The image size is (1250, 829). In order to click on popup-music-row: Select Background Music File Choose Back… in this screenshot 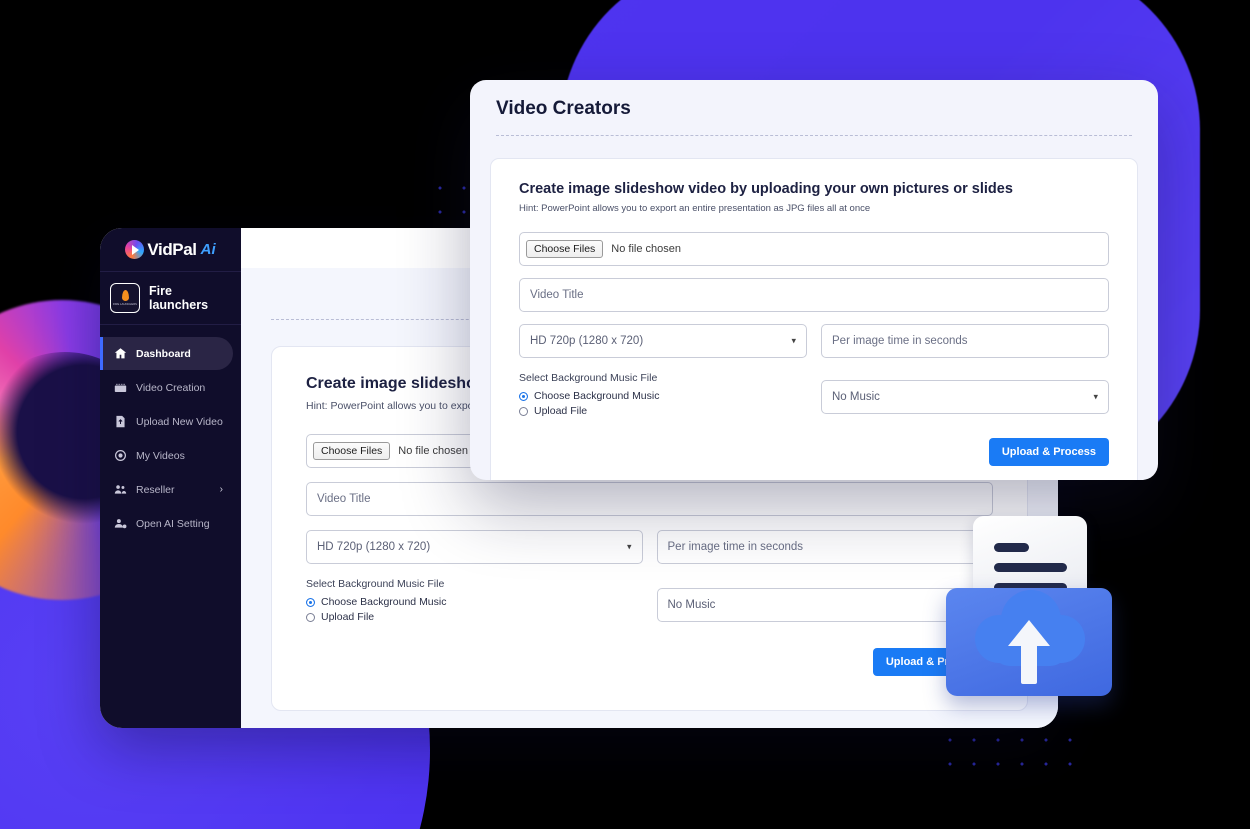, I will do `click(814, 389)`.